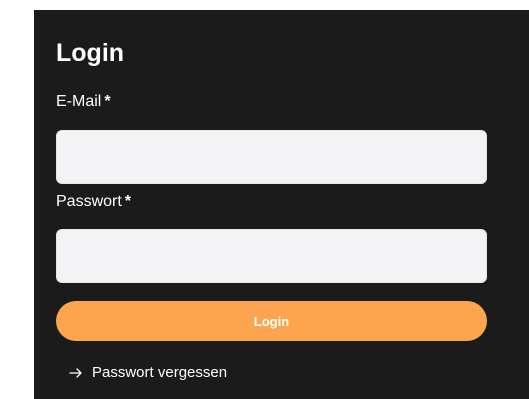 The height and width of the screenshot is (399, 529). What do you see at coordinates (79, 101) in the screenshot?
I see `email-label-text: E-Mail` at bounding box center [79, 101].